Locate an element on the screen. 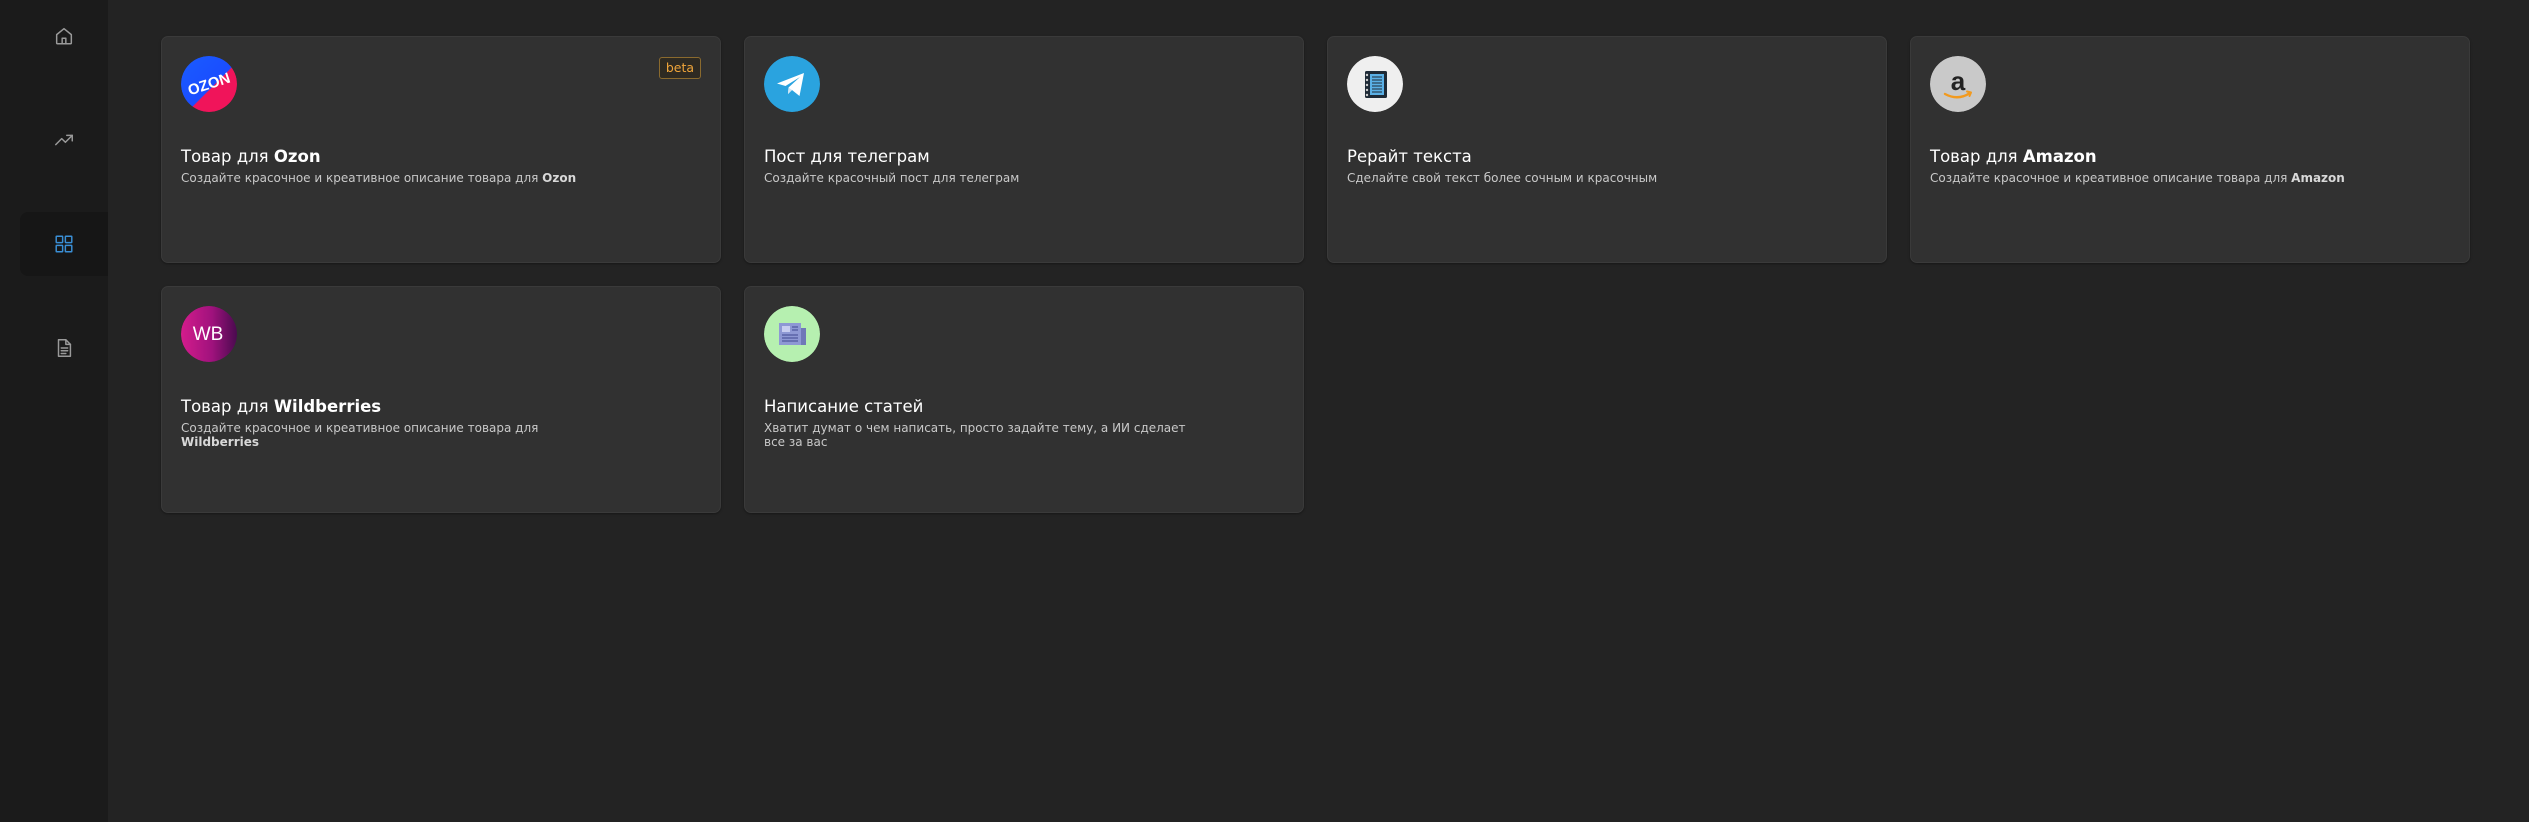  document-icon is located at coordinates (64, 348).